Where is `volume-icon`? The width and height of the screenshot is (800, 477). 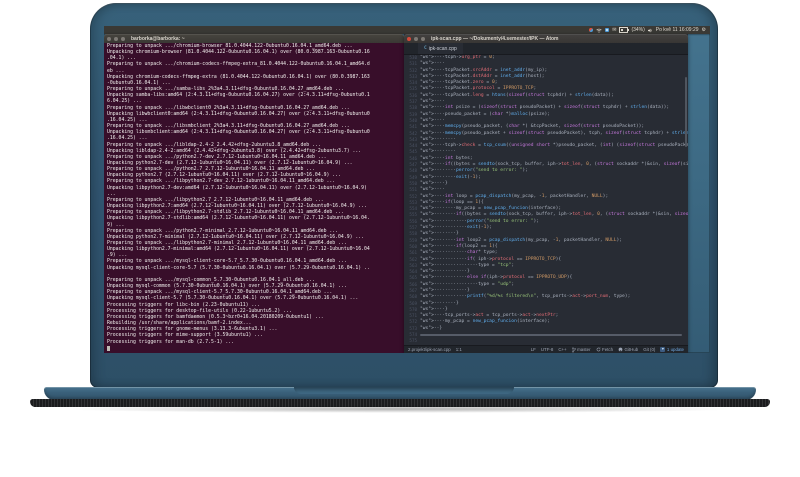 volume-icon is located at coordinates (650, 30).